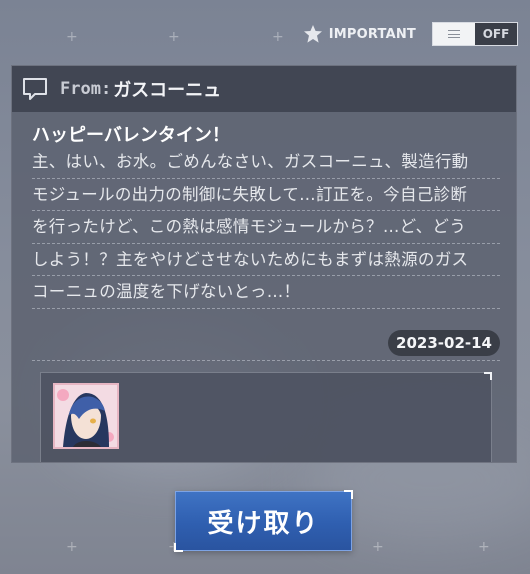  What do you see at coordinates (266, 417) in the screenshot?
I see `attachment-panel` at bounding box center [266, 417].